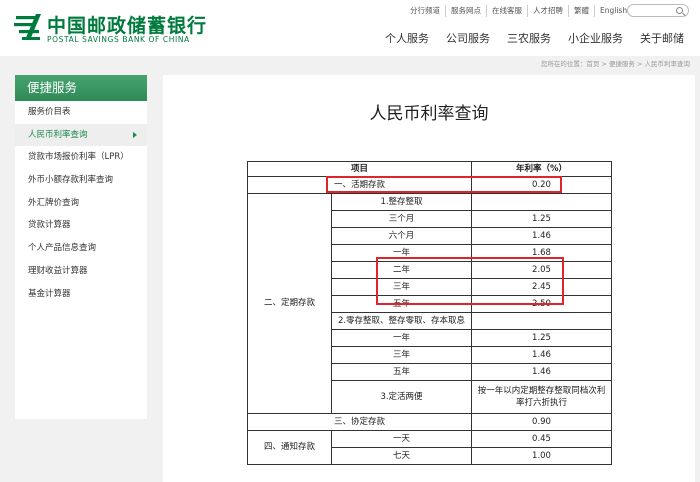 This screenshot has width=700, height=482. Describe the element at coordinates (401, 202) in the screenshot. I see `table-cell-subheading: 1.整存整取` at that location.